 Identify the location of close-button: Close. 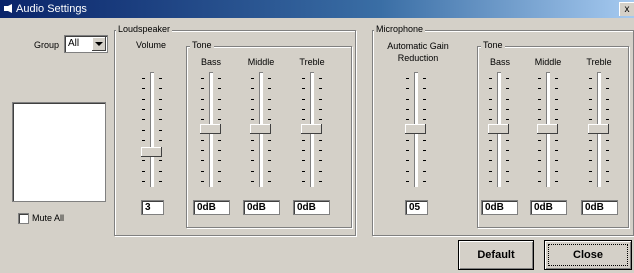
(588, 255).